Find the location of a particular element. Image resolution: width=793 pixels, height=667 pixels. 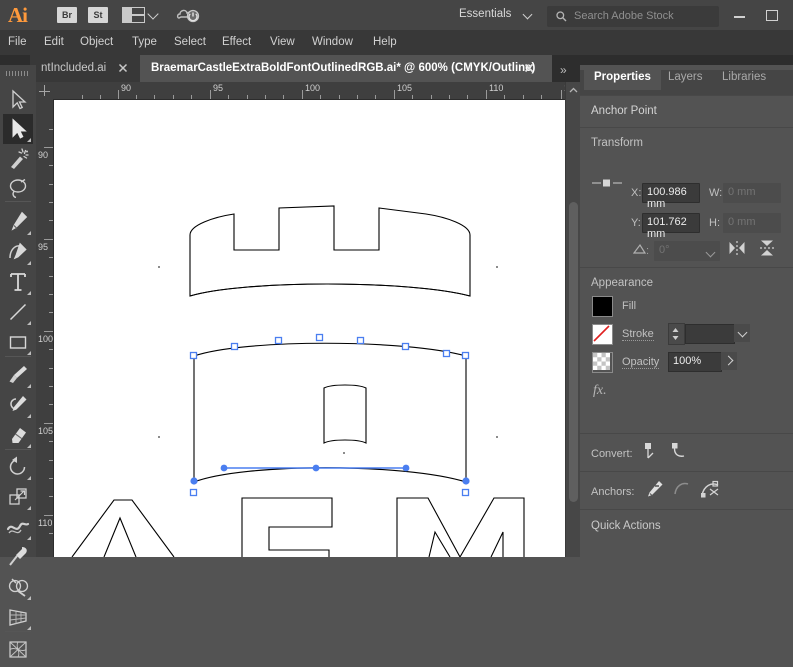

tab-overflow-icon: » is located at coordinates (563, 70).